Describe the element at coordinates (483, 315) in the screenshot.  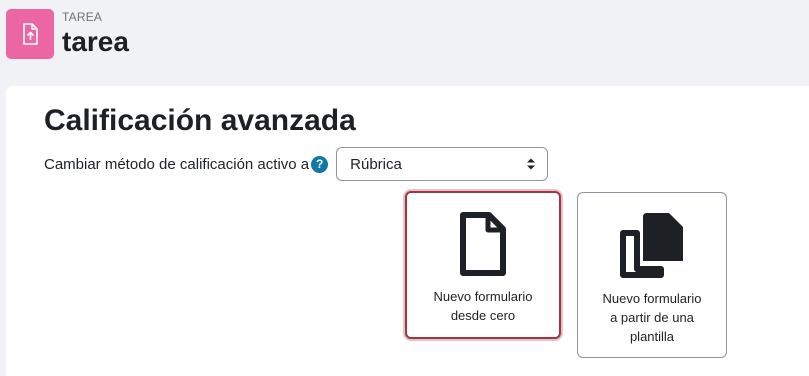
I see `option-label-line: desde cero` at that location.